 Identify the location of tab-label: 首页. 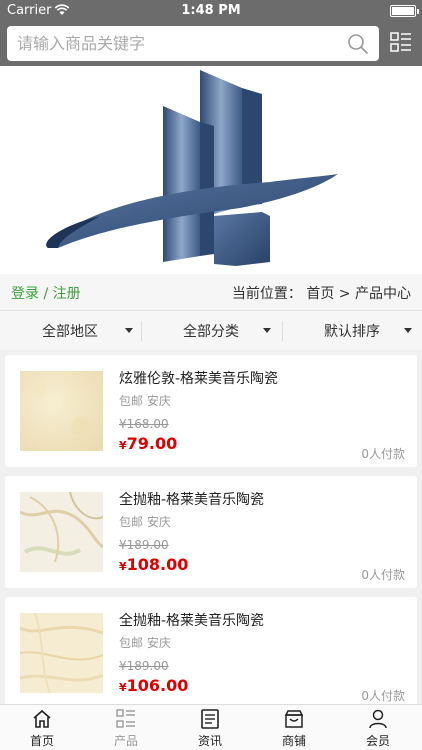
(41, 741).